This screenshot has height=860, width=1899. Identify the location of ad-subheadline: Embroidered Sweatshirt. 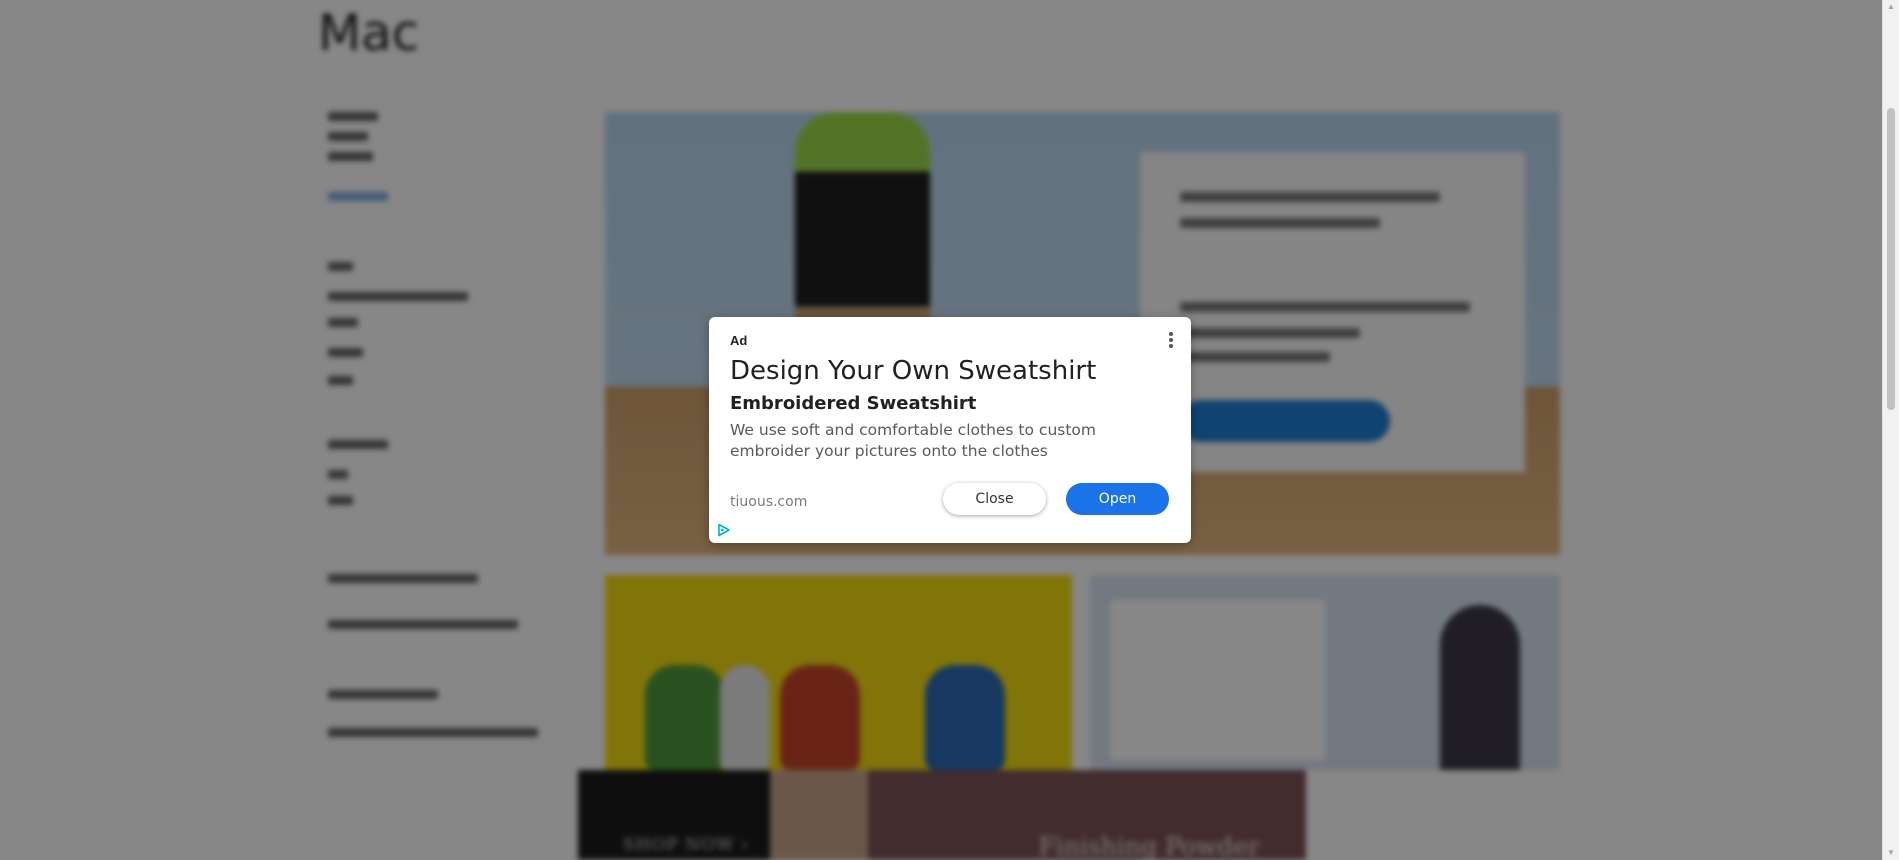
(853, 403).